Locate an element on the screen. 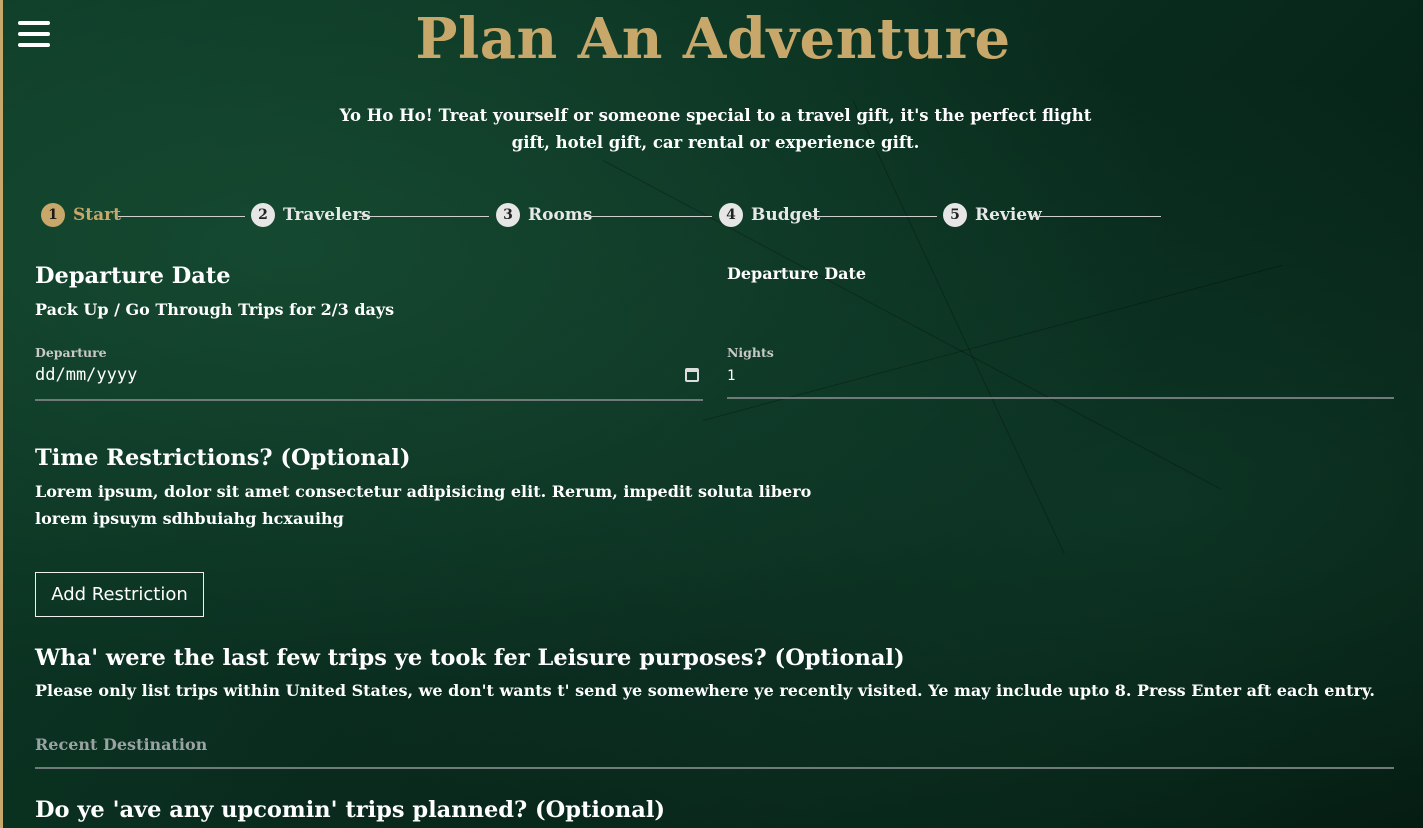  step-label: Travelers is located at coordinates (327, 215).